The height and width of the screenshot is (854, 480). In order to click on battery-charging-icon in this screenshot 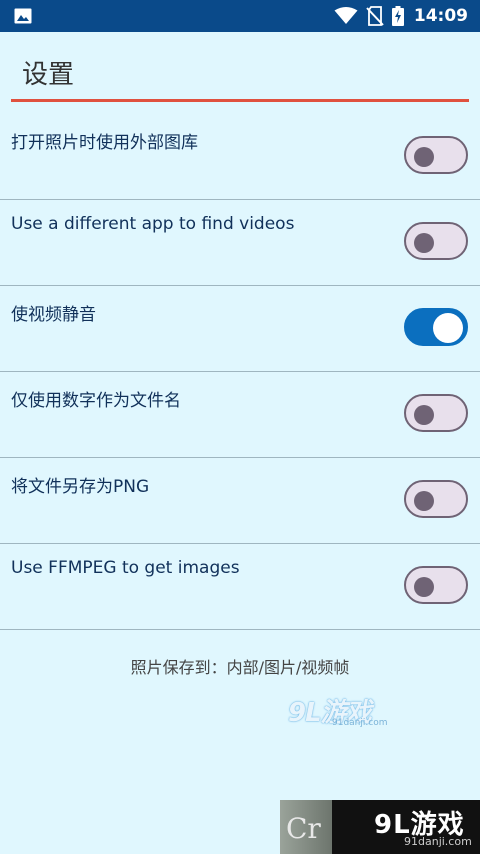, I will do `click(397, 16)`.